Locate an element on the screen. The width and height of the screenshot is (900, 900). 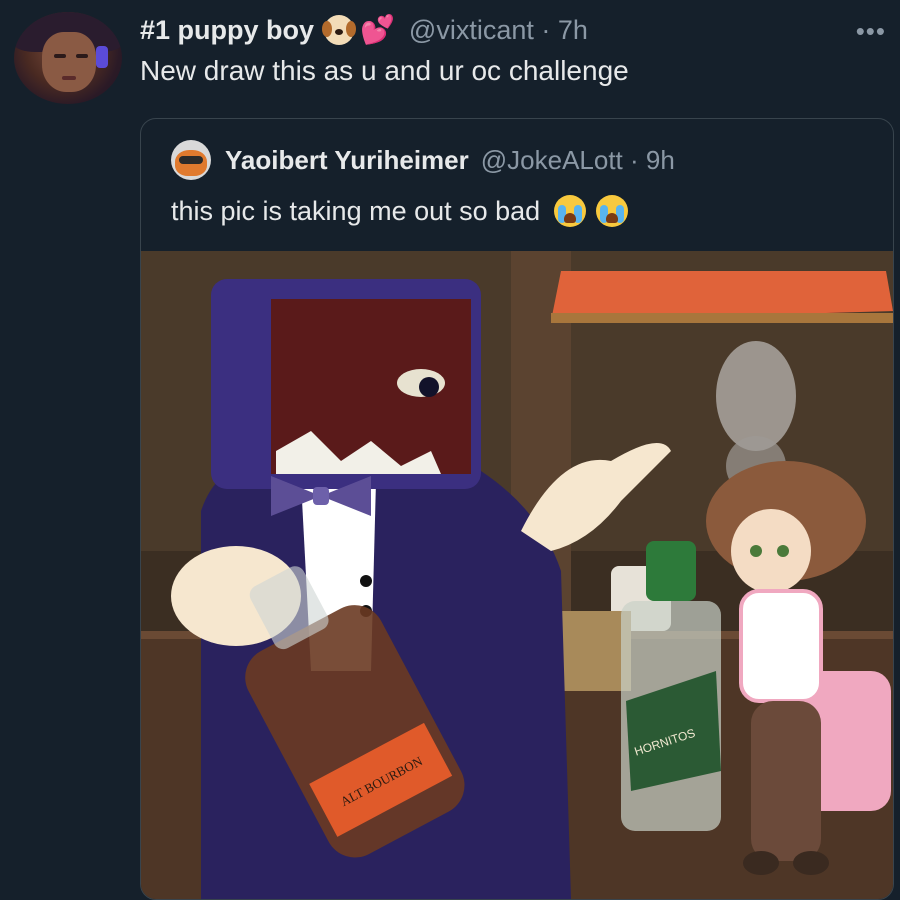
tweet-text: New draw this as u and ur oc challenge is located at coordinates (384, 70).